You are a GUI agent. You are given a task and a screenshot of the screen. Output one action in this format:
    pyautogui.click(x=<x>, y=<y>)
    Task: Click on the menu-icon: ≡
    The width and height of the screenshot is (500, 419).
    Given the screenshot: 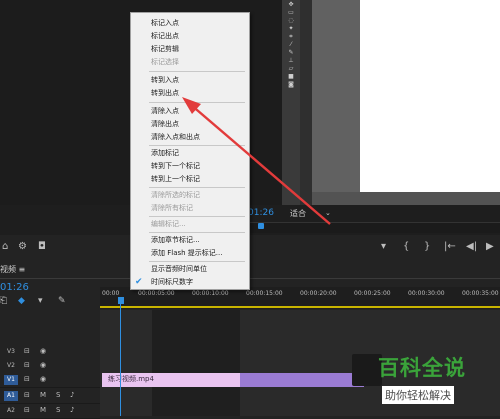 What is the action you would take?
    pyautogui.click(x=22, y=269)
    